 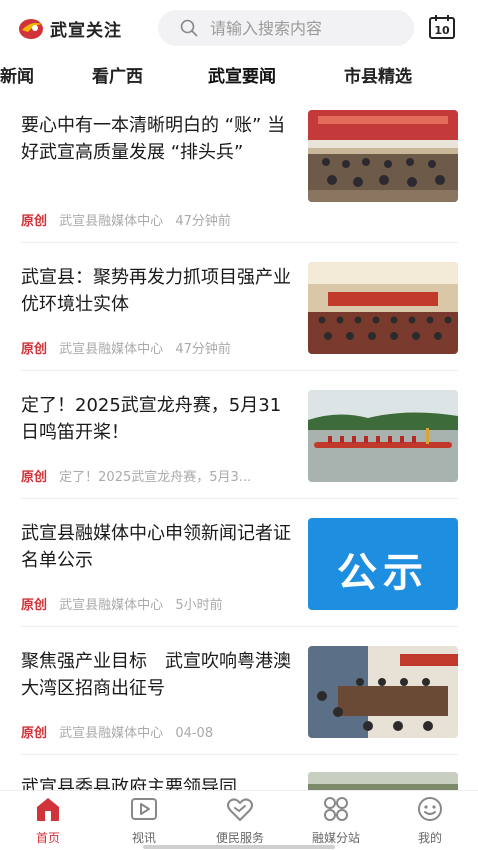 What do you see at coordinates (383, 308) in the screenshot?
I see `conference-thumbnail` at bounding box center [383, 308].